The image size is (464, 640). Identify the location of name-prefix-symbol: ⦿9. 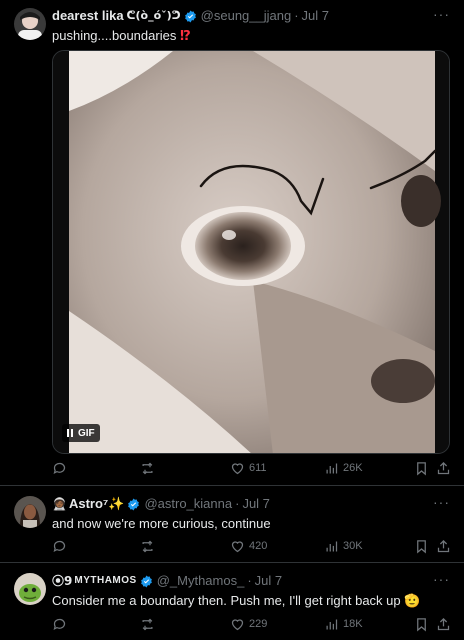
(62, 581).